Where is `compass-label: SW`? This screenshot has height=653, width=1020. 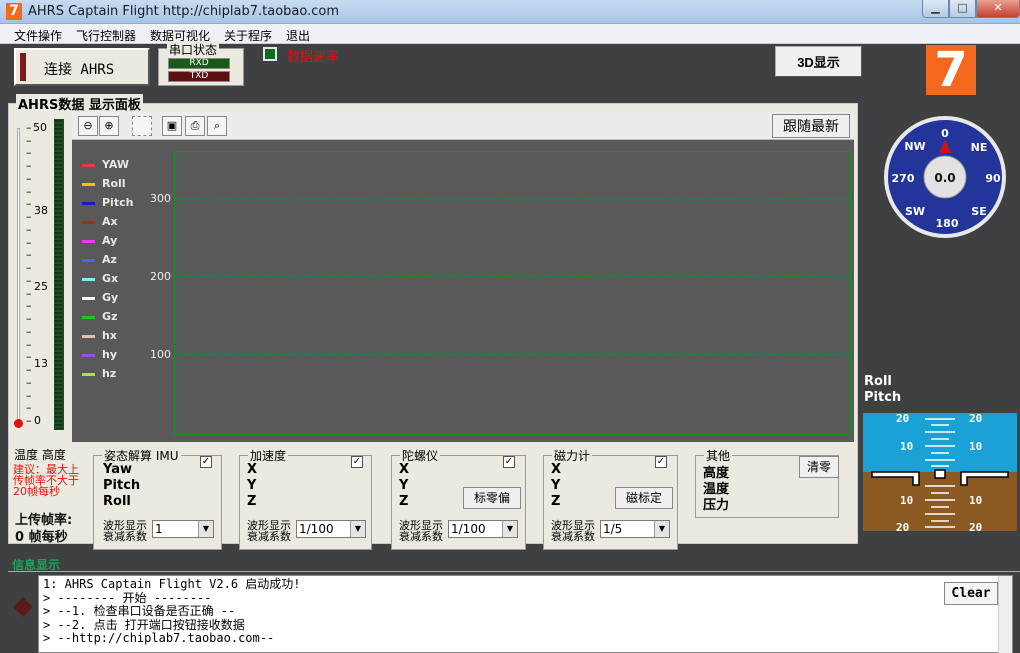
compass-label: SW is located at coordinates (915, 211).